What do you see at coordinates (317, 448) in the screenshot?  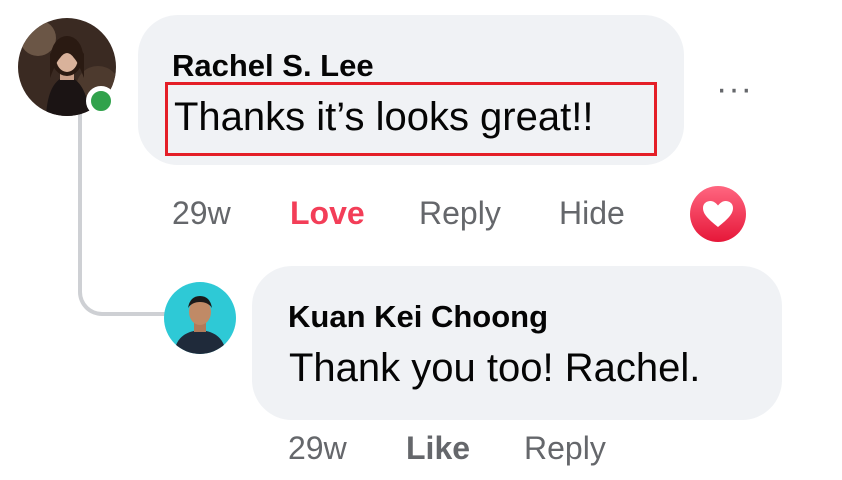 I see `reply-timestamp: 29w` at bounding box center [317, 448].